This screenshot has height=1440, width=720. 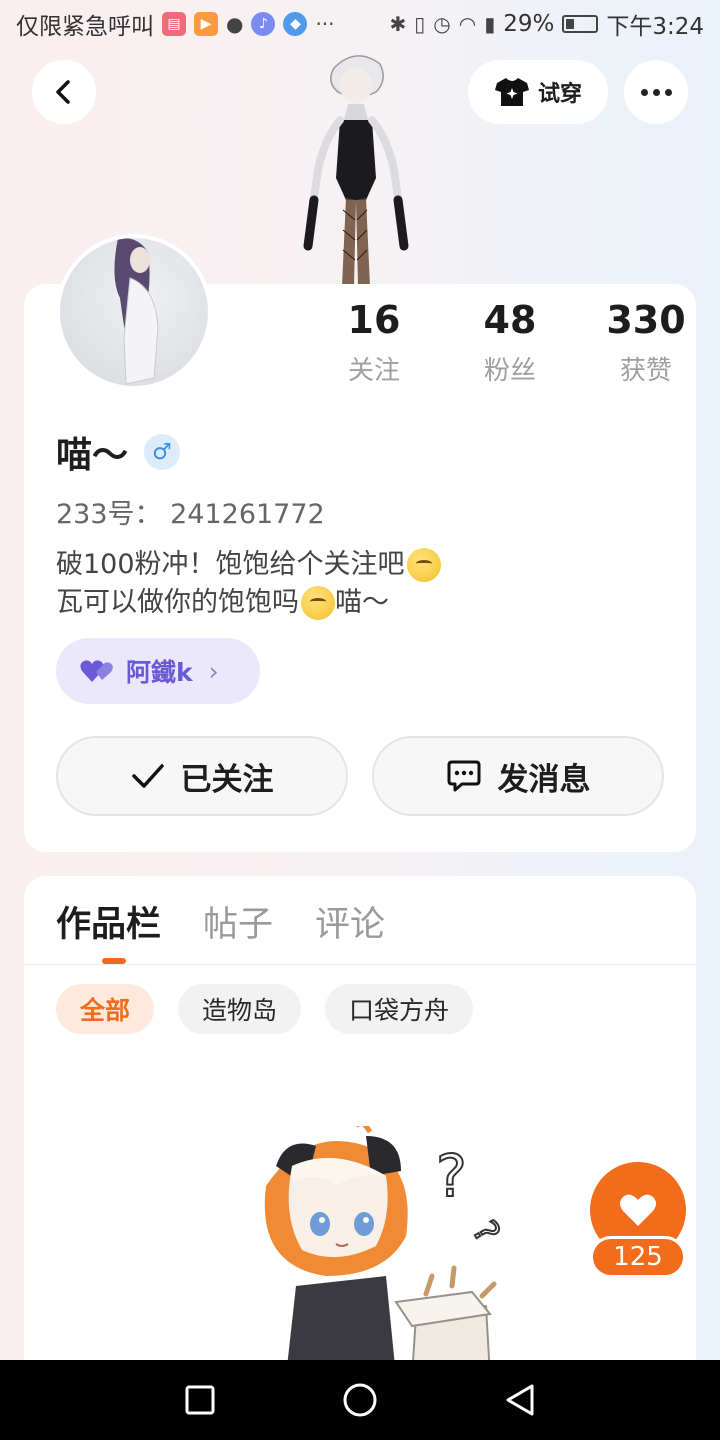 I want to click on following-count: 16, so click(x=374, y=320).